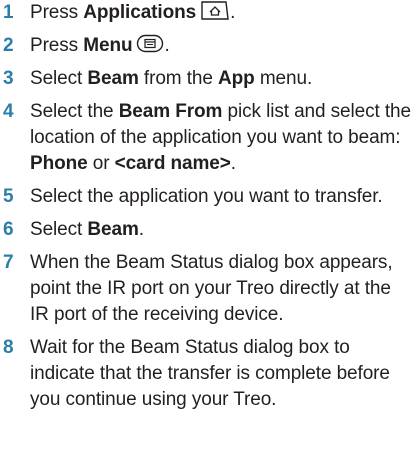 The height and width of the screenshot is (476, 412). I want to click on step-2: 2 Press Menu., so click(206, 46).